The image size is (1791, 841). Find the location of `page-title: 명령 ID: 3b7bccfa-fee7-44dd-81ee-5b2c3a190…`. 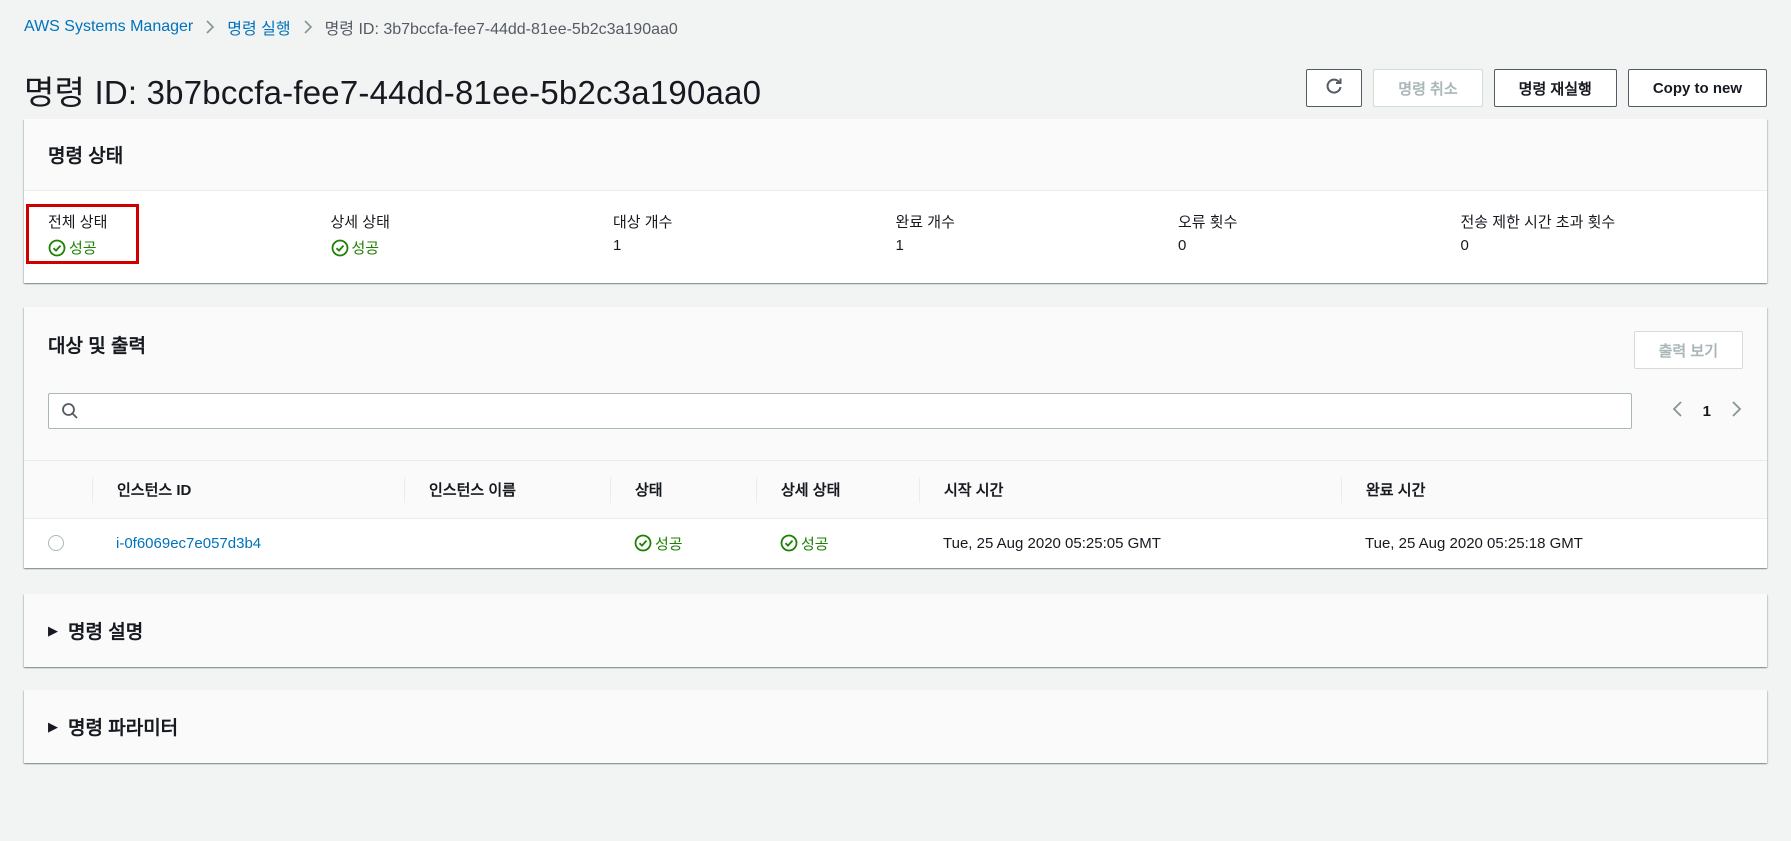

page-title: 명령 ID: 3b7bccfa-fee7-44dd-81ee-5b2c3a190… is located at coordinates (393, 92).